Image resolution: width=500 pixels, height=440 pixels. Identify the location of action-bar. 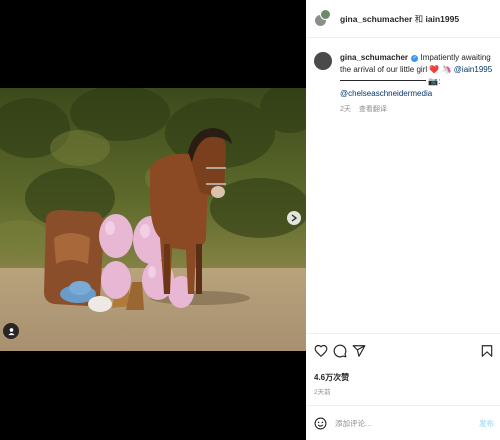
(404, 351).